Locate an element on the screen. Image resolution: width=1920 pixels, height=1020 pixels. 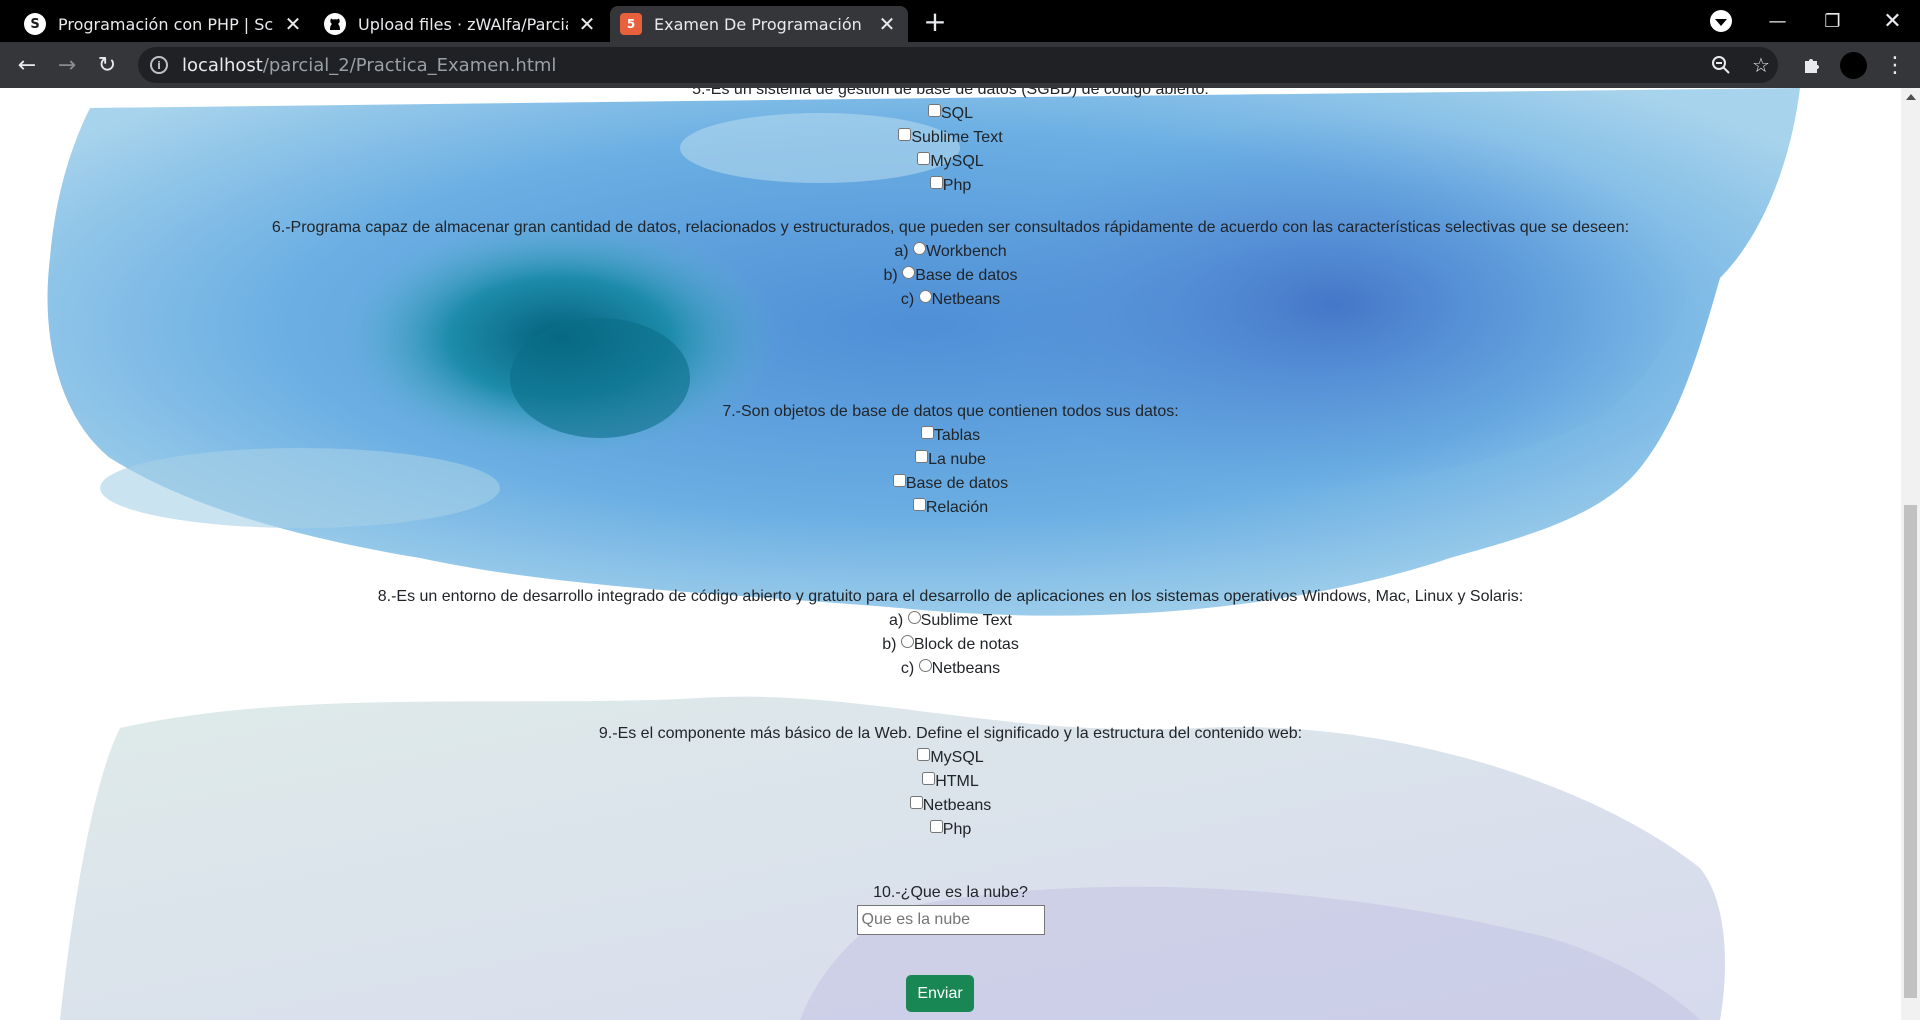
option-la-nube: La nube is located at coordinates (950, 460).